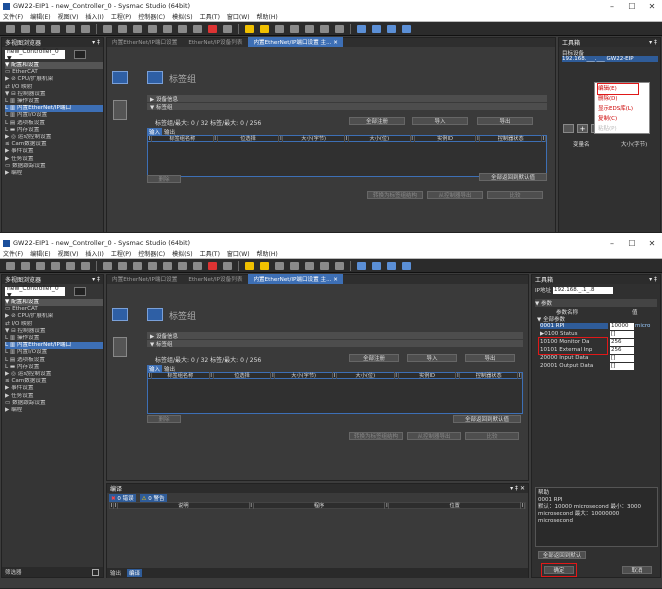 This screenshot has width=662, height=589. Describe the element at coordinates (294, 265) in the screenshot. I see `download-icon` at that location.